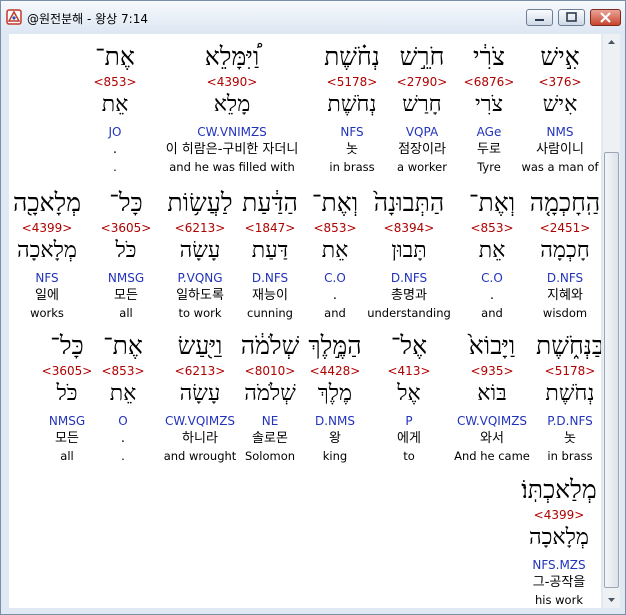  I want to click on word-korean: 사람이니, so click(560, 149).